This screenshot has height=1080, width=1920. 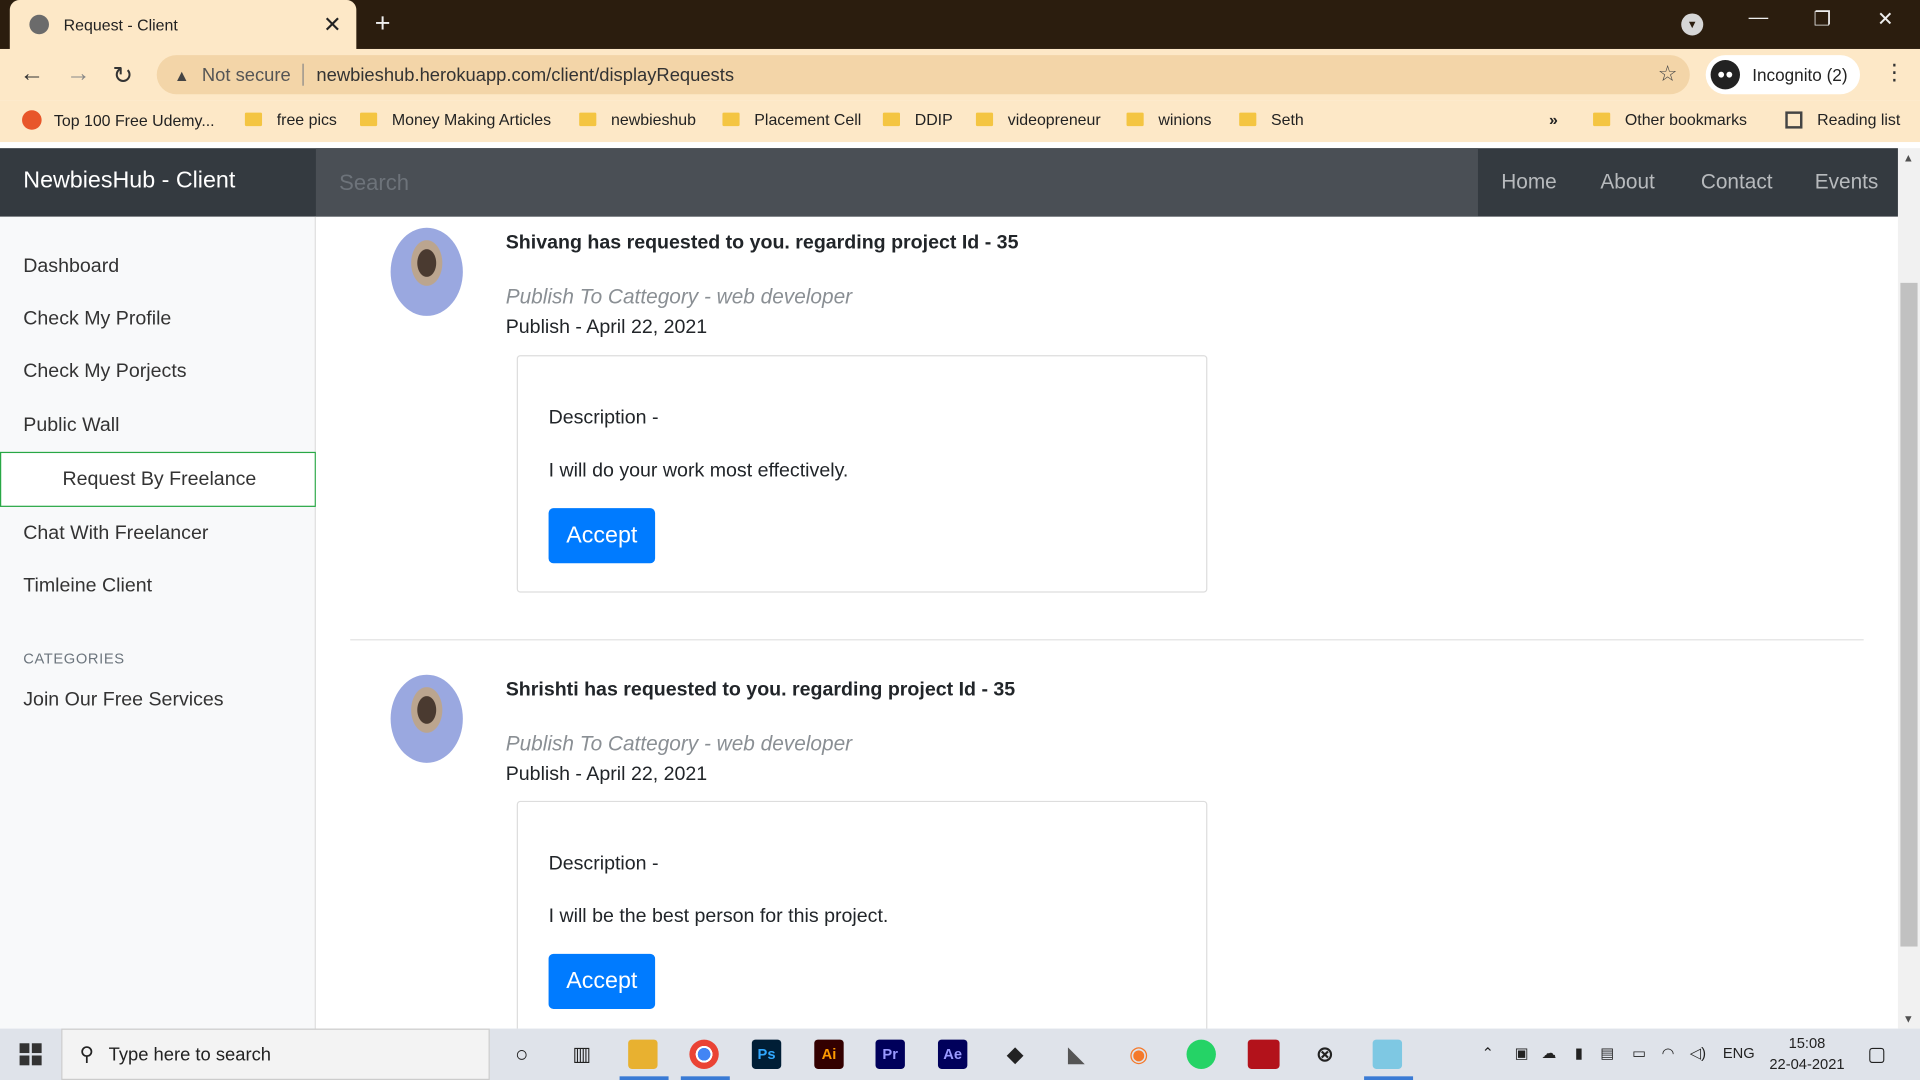 I want to click on reload-icon: ↻, so click(x=123, y=75).